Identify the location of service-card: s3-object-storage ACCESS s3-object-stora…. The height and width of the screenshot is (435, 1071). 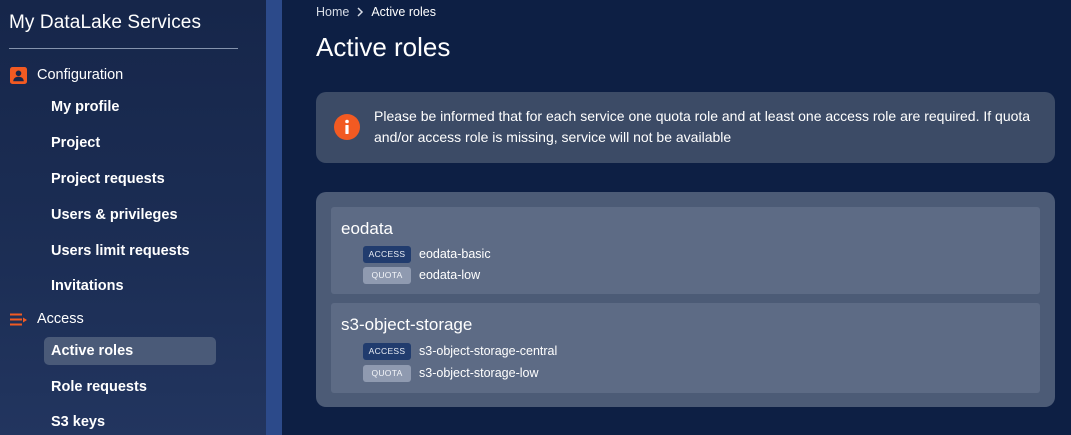
(685, 348).